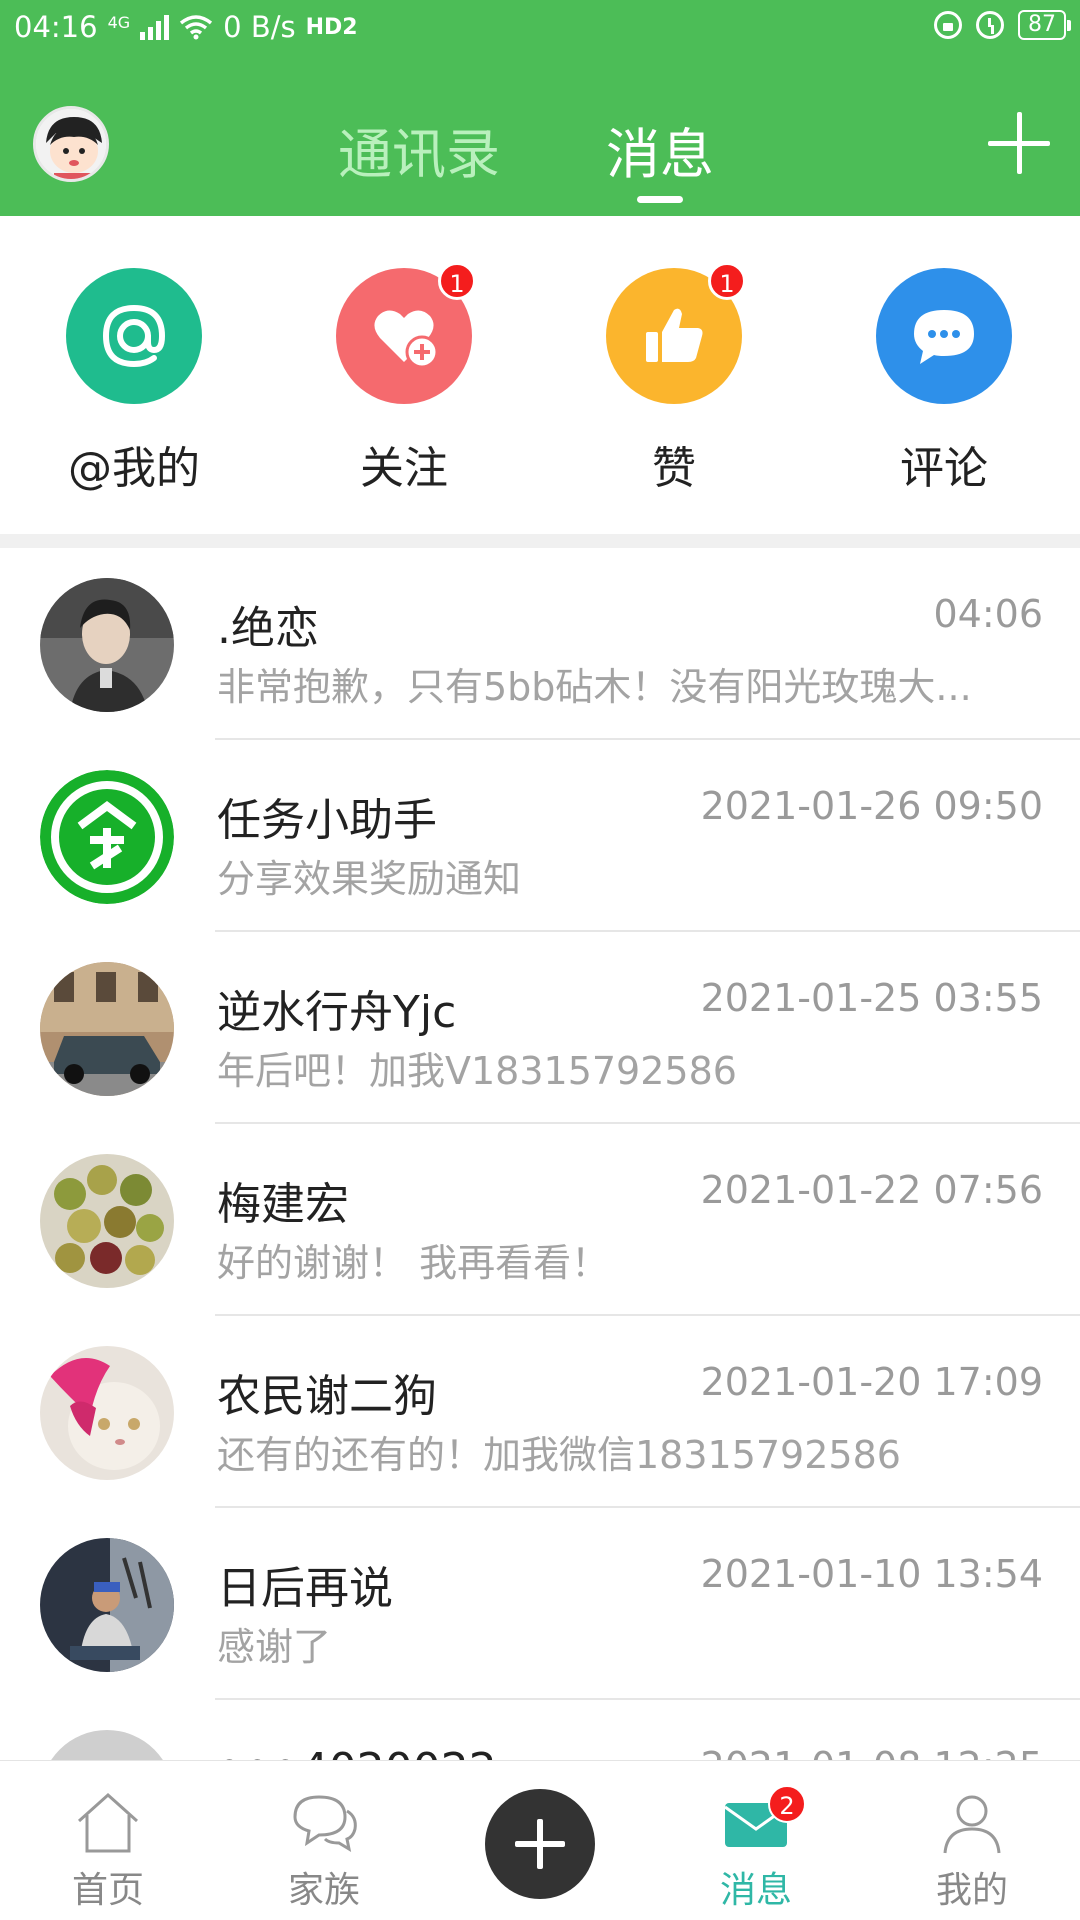 The width and height of the screenshot is (1080, 1920). What do you see at coordinates (540, 1730) in the screenshot?
I see `conversation-row: ggg4020022 2021-01-08 12:25` at bounding box center [540, 1730].